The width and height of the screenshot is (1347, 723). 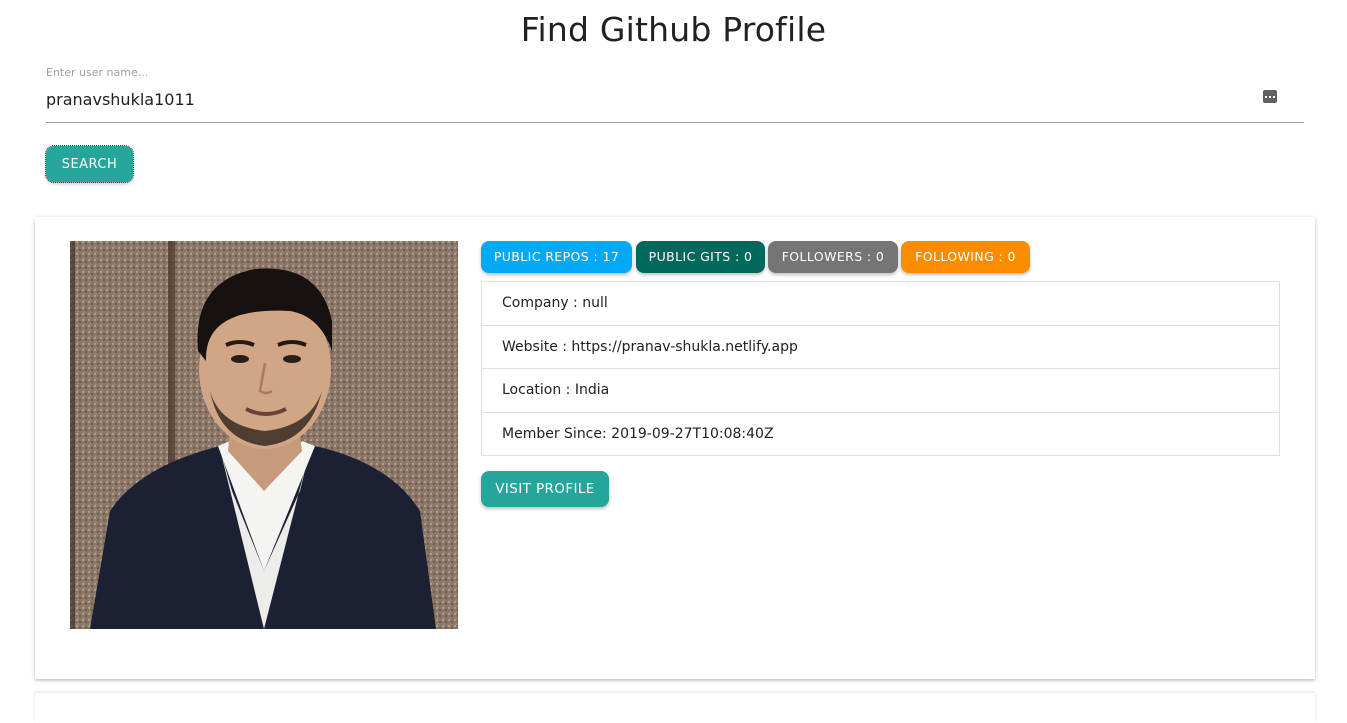 I want to click on username-input, so click(x=646, y=99).